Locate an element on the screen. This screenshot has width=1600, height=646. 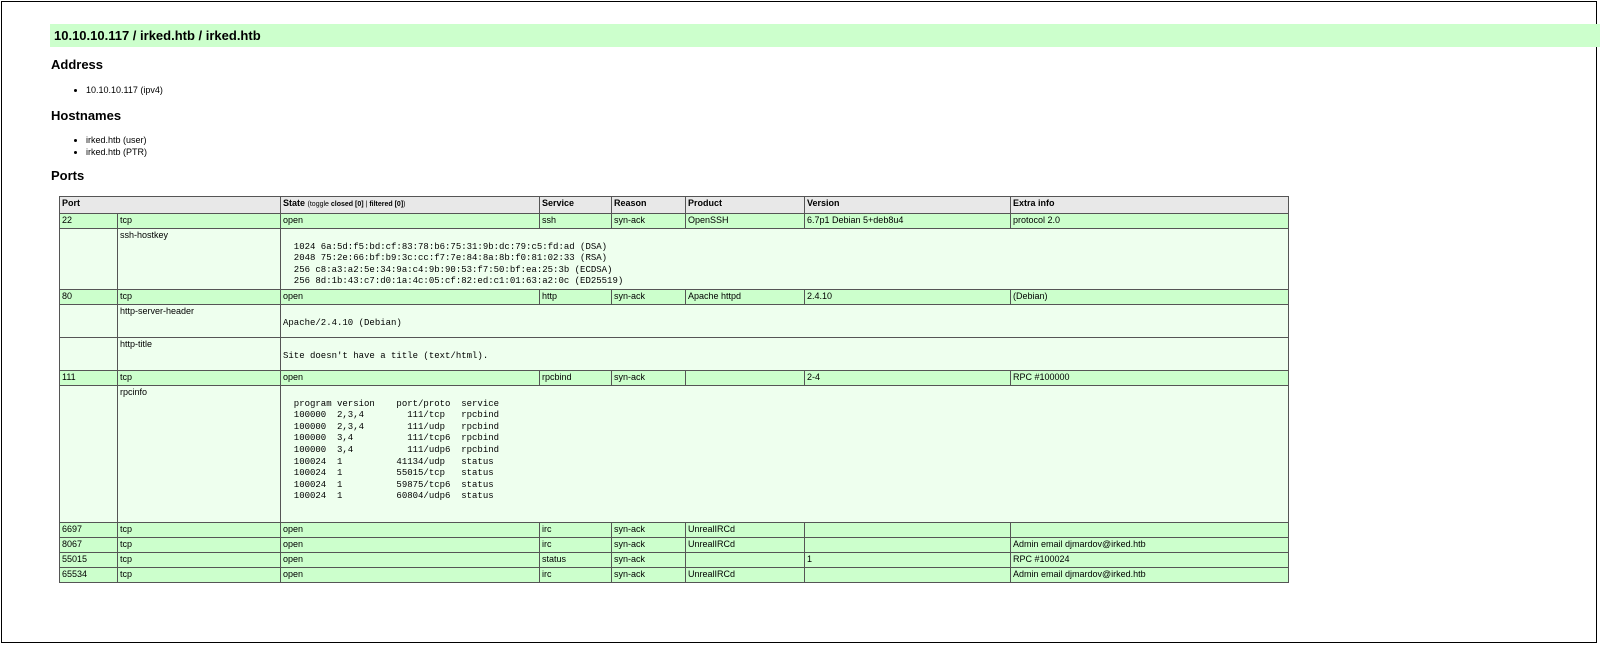
script-name: rpcinfo is located at coordinates (199, 453).